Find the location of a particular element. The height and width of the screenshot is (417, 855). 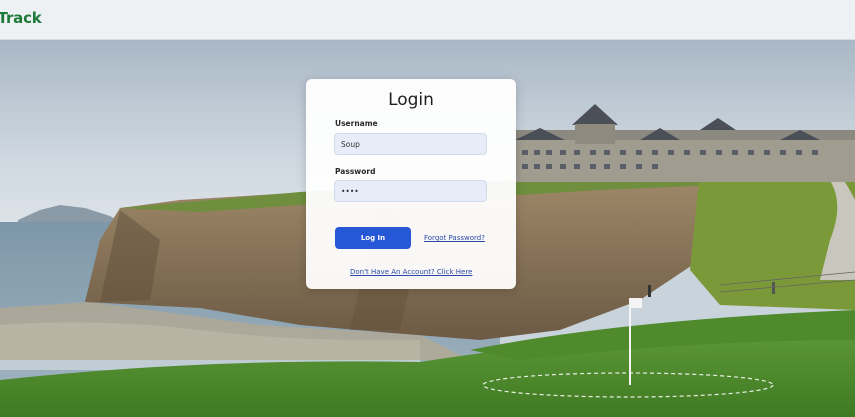

username-input is located at coordinates (410, 144).